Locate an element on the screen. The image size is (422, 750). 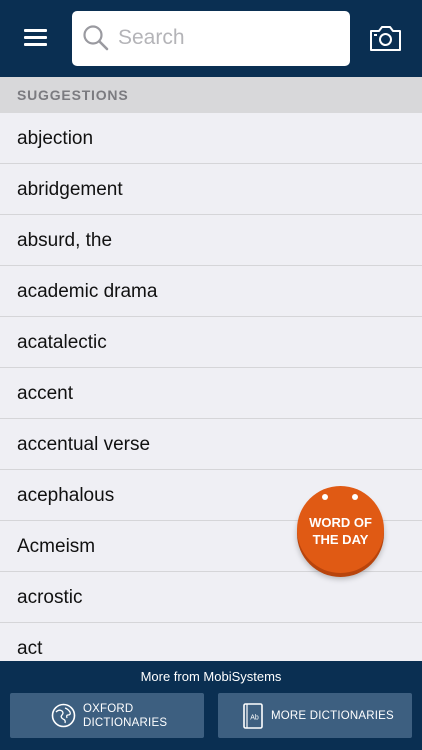
oxford-dictionaries-button: OXFORD DICTIONARIES is located at coordinates (107, 715).